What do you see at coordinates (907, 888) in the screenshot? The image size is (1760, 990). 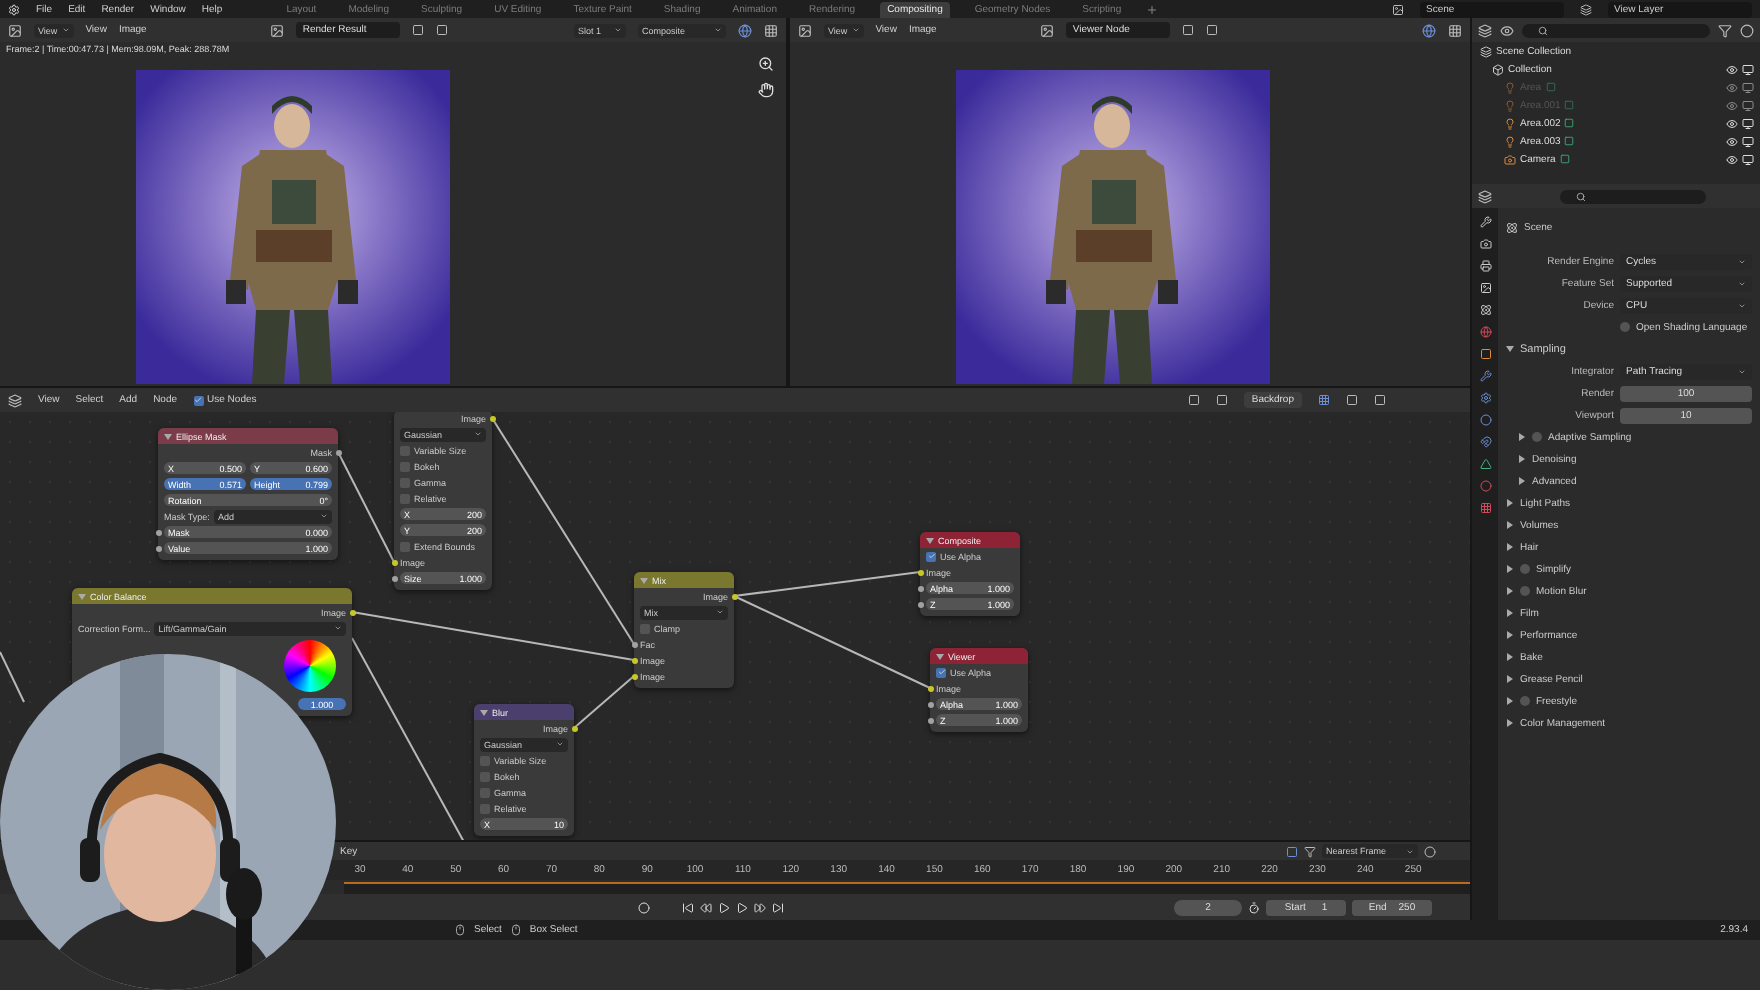 I see `timeline-track` at bounding box center [907, 888].